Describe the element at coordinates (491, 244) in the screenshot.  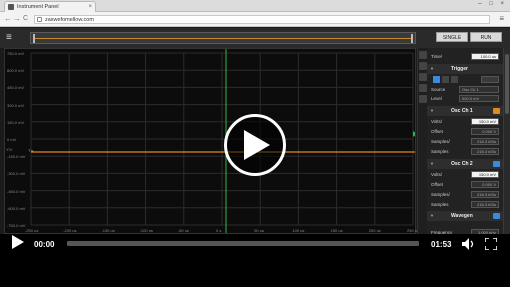
I see `fullscreen-icon` at that location.